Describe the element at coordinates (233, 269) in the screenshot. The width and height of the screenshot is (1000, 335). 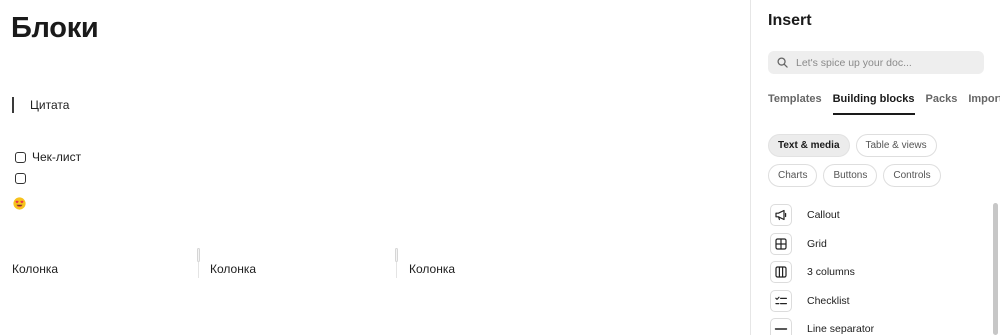
I see `column-2-text: Колонка` at that location.